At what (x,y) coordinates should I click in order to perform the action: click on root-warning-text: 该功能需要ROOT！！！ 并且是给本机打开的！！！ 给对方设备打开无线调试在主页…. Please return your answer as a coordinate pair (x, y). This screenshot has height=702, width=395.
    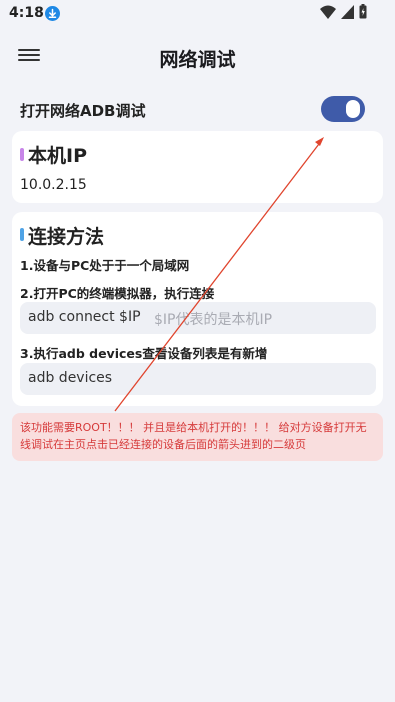
    Looking at the image, I should click on (193, 436).